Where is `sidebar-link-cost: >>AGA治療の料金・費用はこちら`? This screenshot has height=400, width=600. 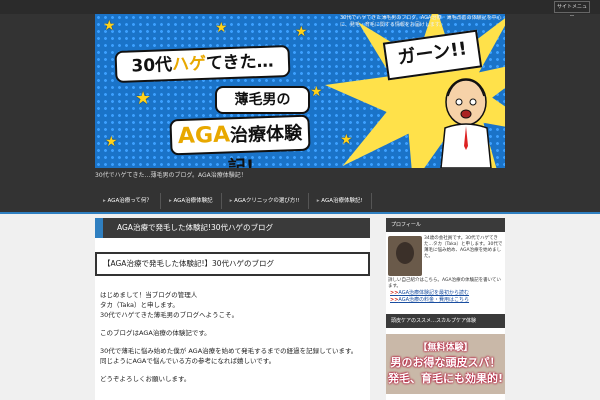 sidebar-link-cost: >>AGA治療の料金・費用はこちら is located at coordinates (446, 300).